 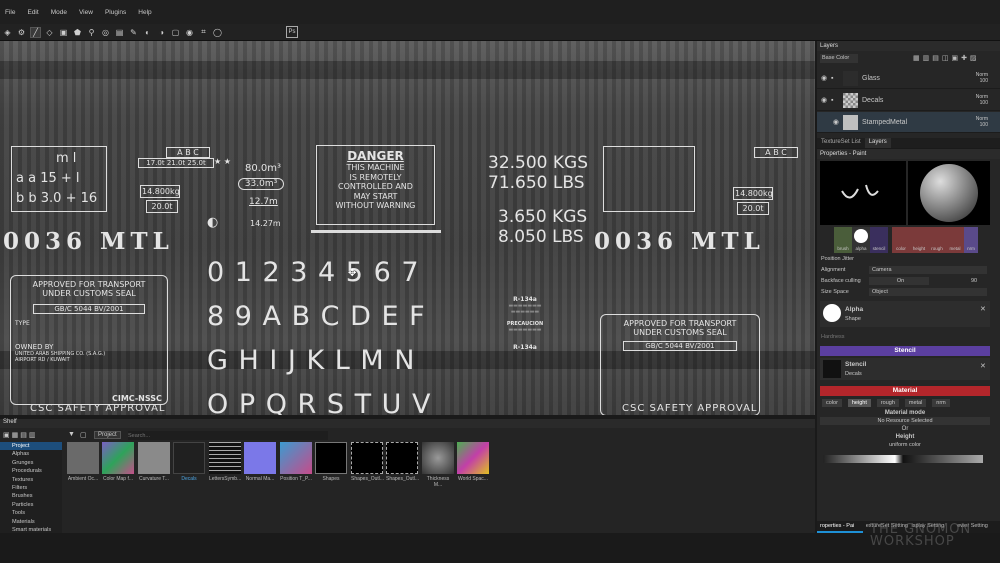 What do you see at coordinates (903, 459) in the screenshot?
I see `height-slider` at bounding box center [903, 459].